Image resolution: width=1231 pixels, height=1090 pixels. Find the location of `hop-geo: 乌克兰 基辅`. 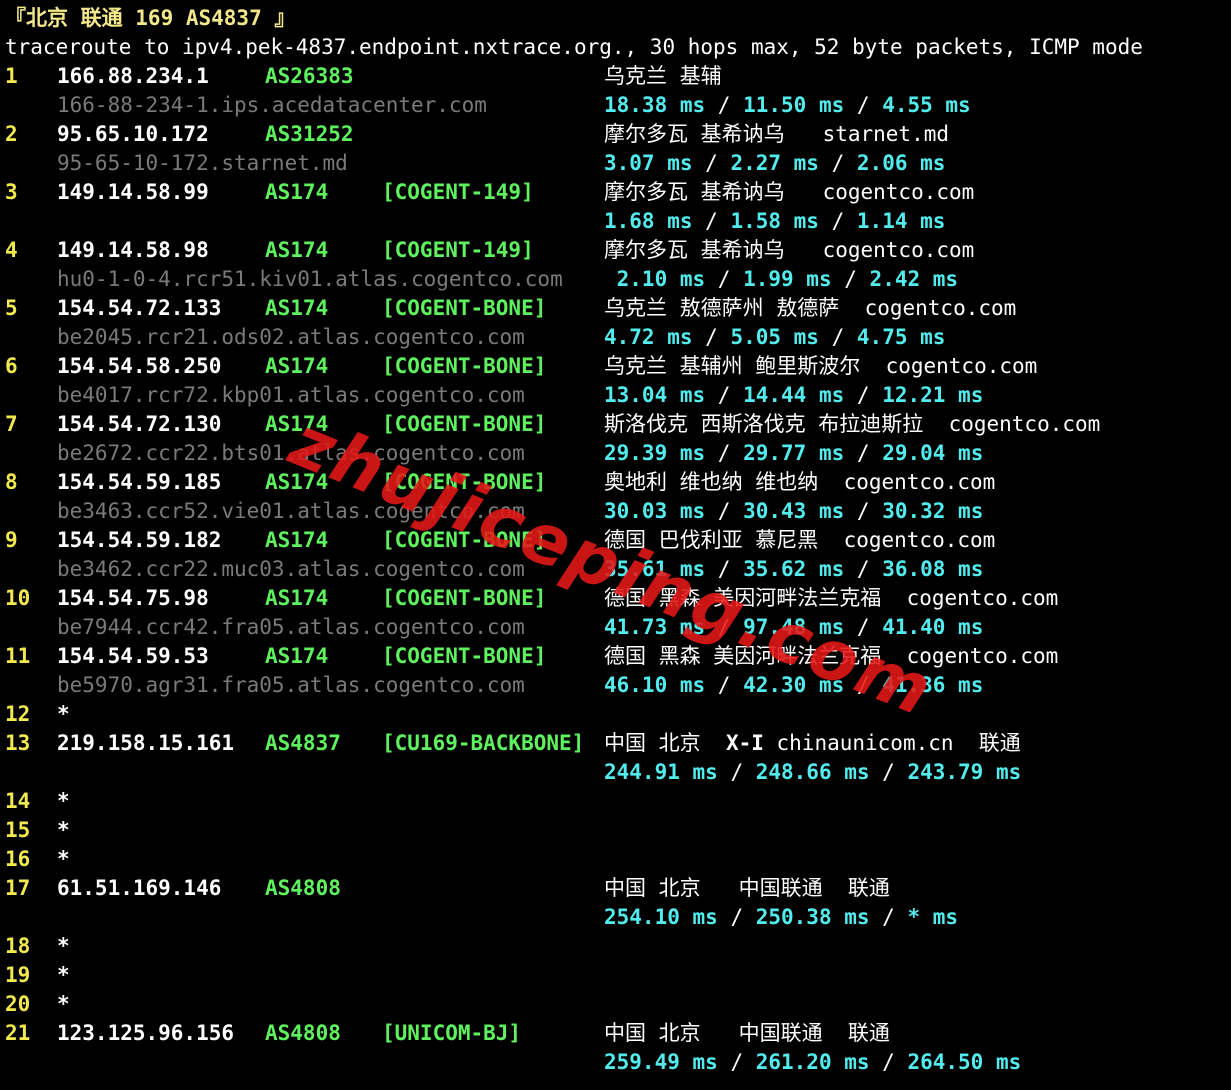

hop-geo: 乌克兰 基辅 is located at coordinates (663, 76).